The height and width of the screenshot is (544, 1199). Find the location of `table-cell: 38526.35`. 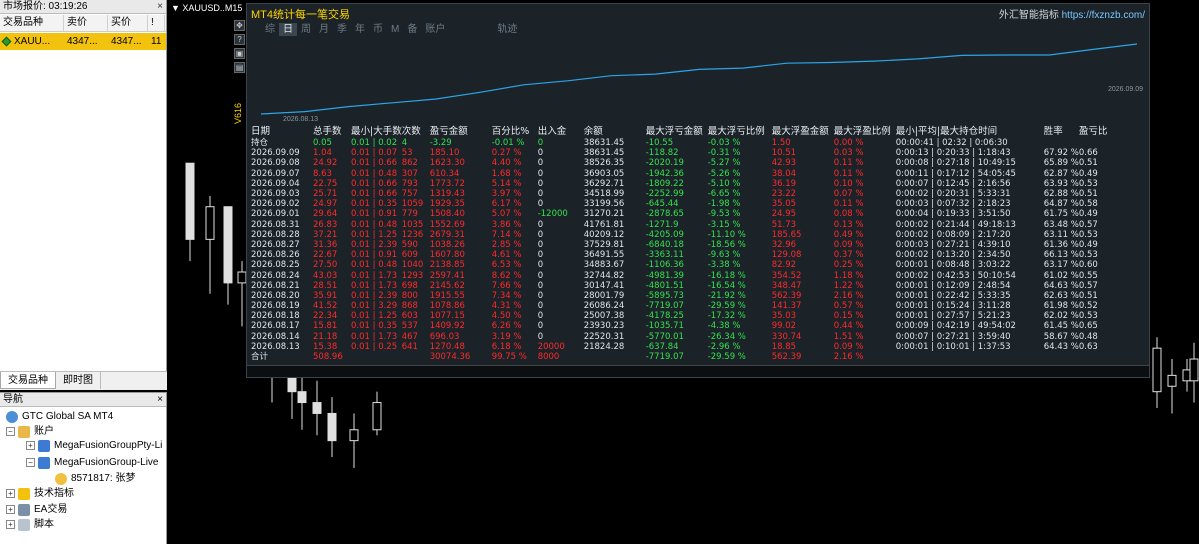

table-cell: 38526.35 is located at coordinates (604, 163).